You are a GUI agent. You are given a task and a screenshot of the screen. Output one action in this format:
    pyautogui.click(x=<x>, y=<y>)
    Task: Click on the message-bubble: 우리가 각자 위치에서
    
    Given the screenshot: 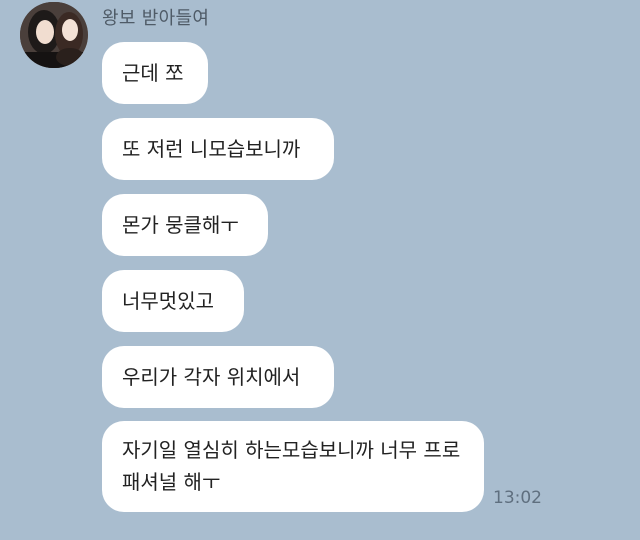 What is the action you would take?
    pyautogui.click(x=218, y=377)
    